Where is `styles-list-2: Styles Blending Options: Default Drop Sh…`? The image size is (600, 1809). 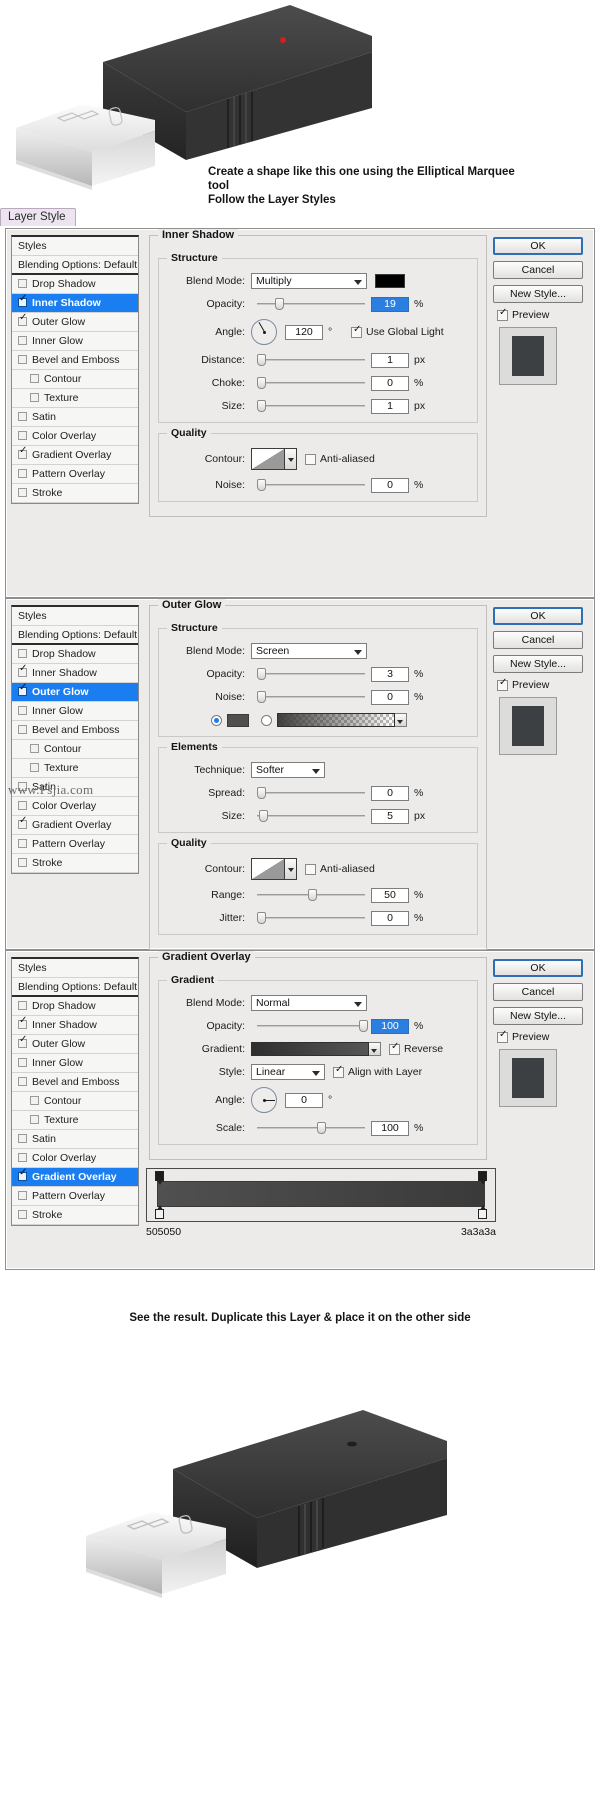
styles-list-2: Styles Blending Options: Default Drop Sh… is located at coordinates (75, 739).